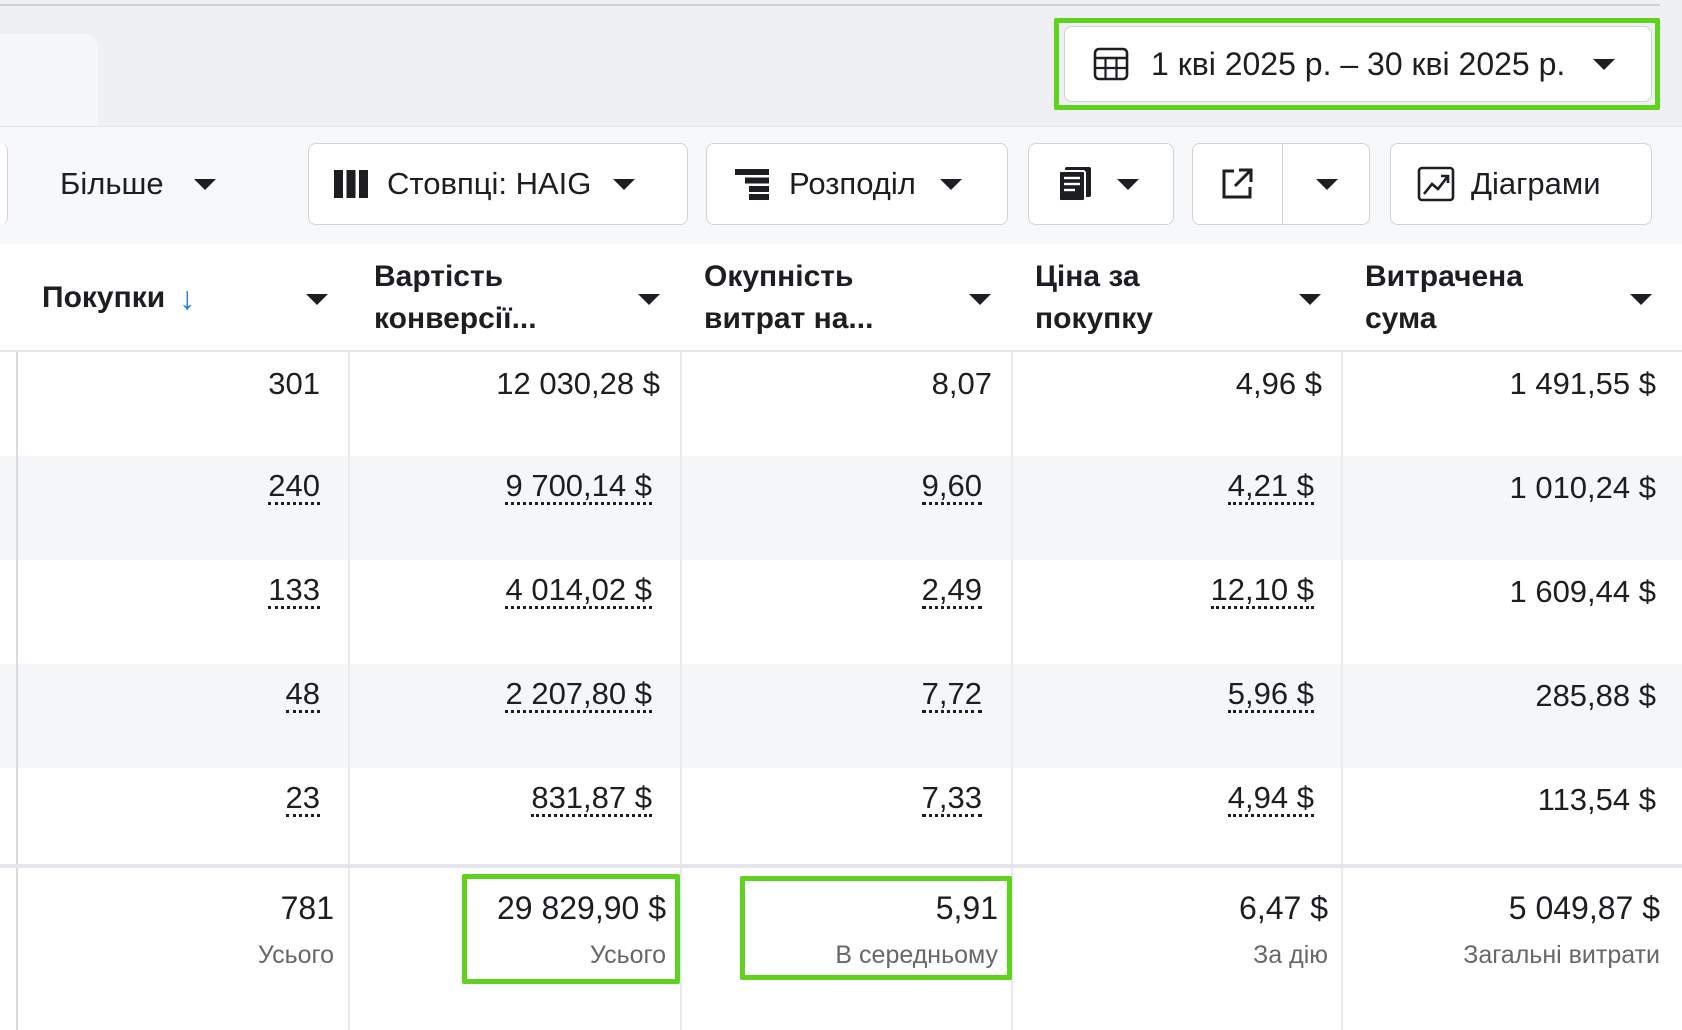  What do you see at coordinates (1074, 184) in the screenshot?
I see `reports-icon` at bounding box center [1074, 184].